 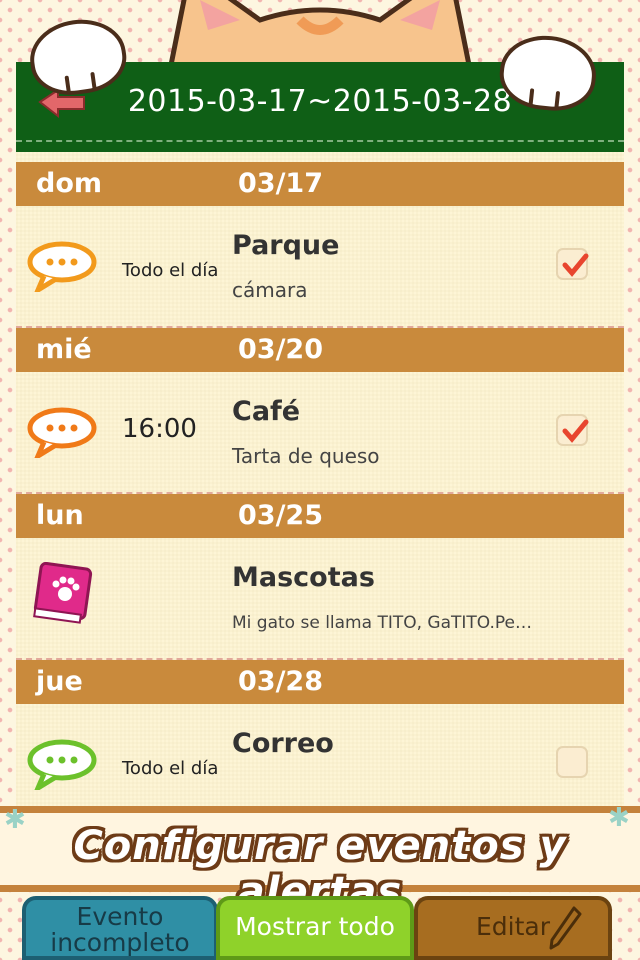 I want to click on day-date: 03/17, so click(x=281, y=183).